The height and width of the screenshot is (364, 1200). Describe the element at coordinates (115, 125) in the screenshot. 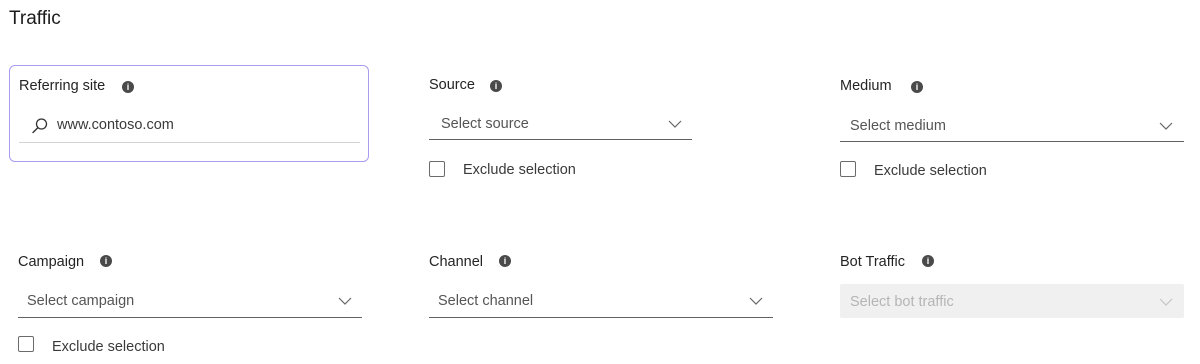

I see `referring-site-input: www.contoso.com` at that location.